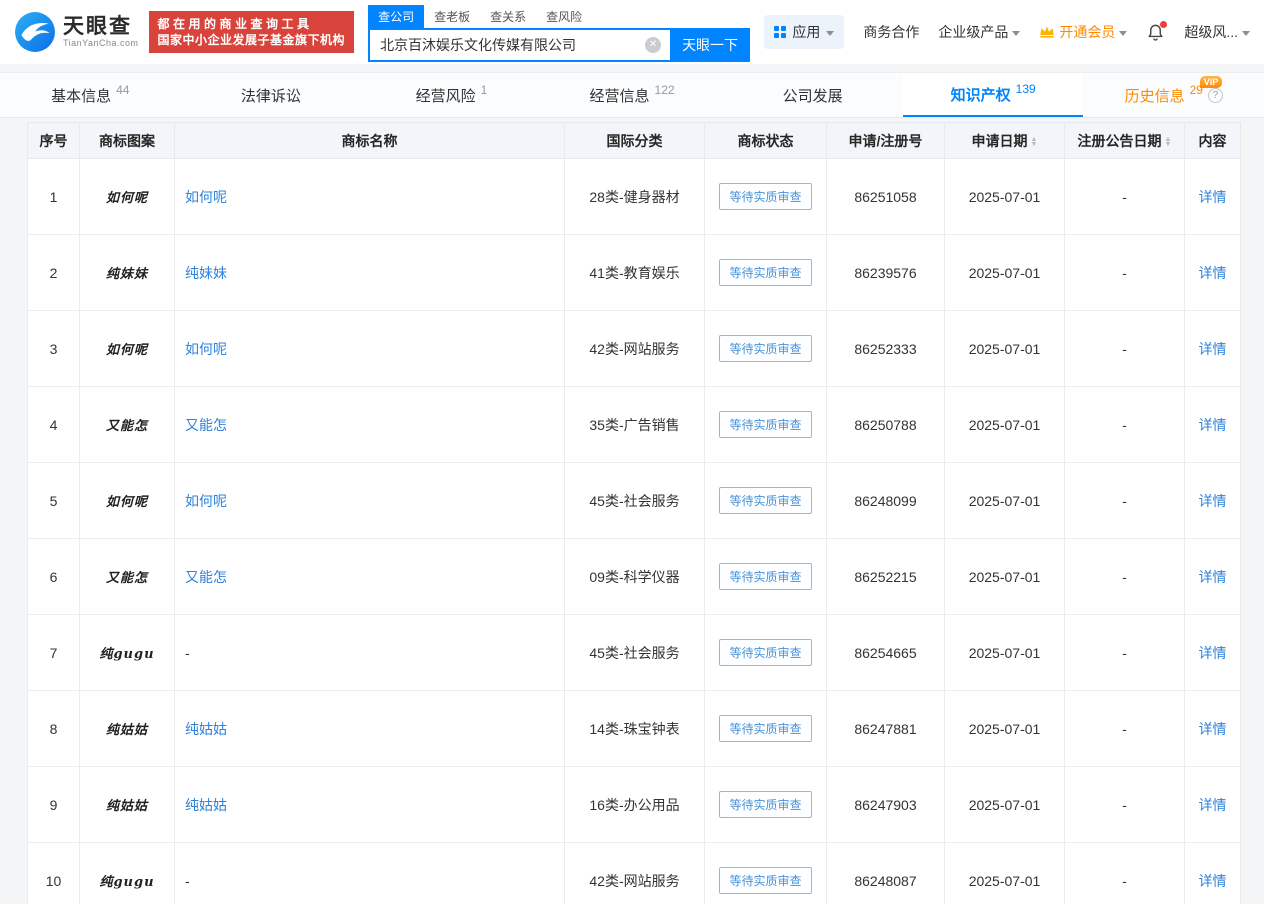 The height and width of the screenshot is (904, 1264). I want to click on open-membership-link: 开通会员, so click(1083, 32).